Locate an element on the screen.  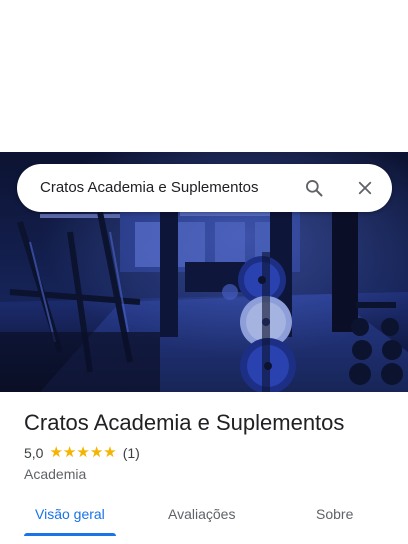
search-bar: Cratos Academia e Suplementos is located at coordinates (204, 188).